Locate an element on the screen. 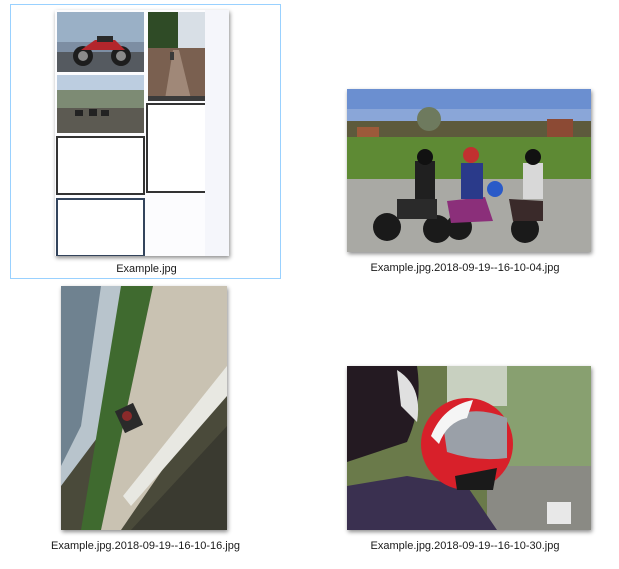 This screenshot has height=569, width=619. red-helmet-thumbnail is located at coordinates (469, 448).